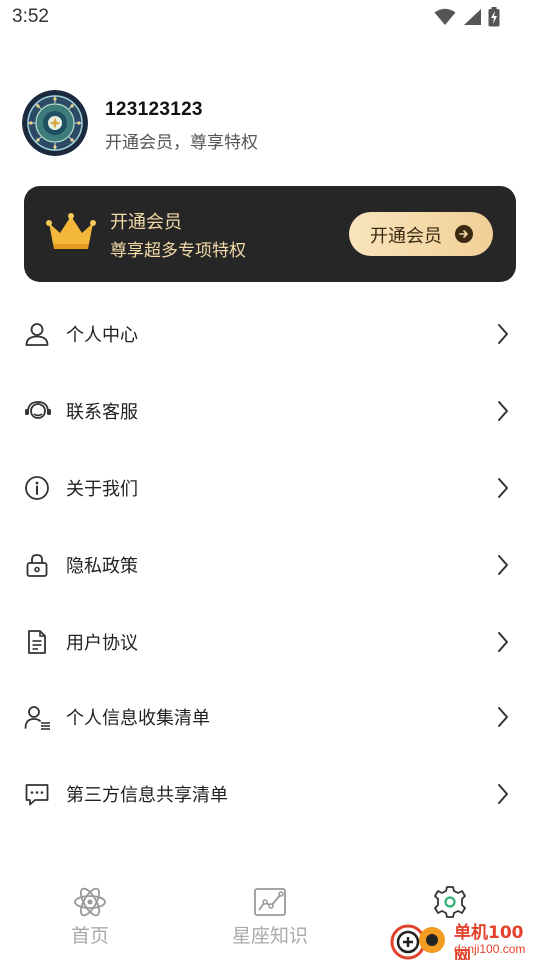 This screenshot has width=540, height=960. I want to click on tab-home: 首页, so click(90, 918).